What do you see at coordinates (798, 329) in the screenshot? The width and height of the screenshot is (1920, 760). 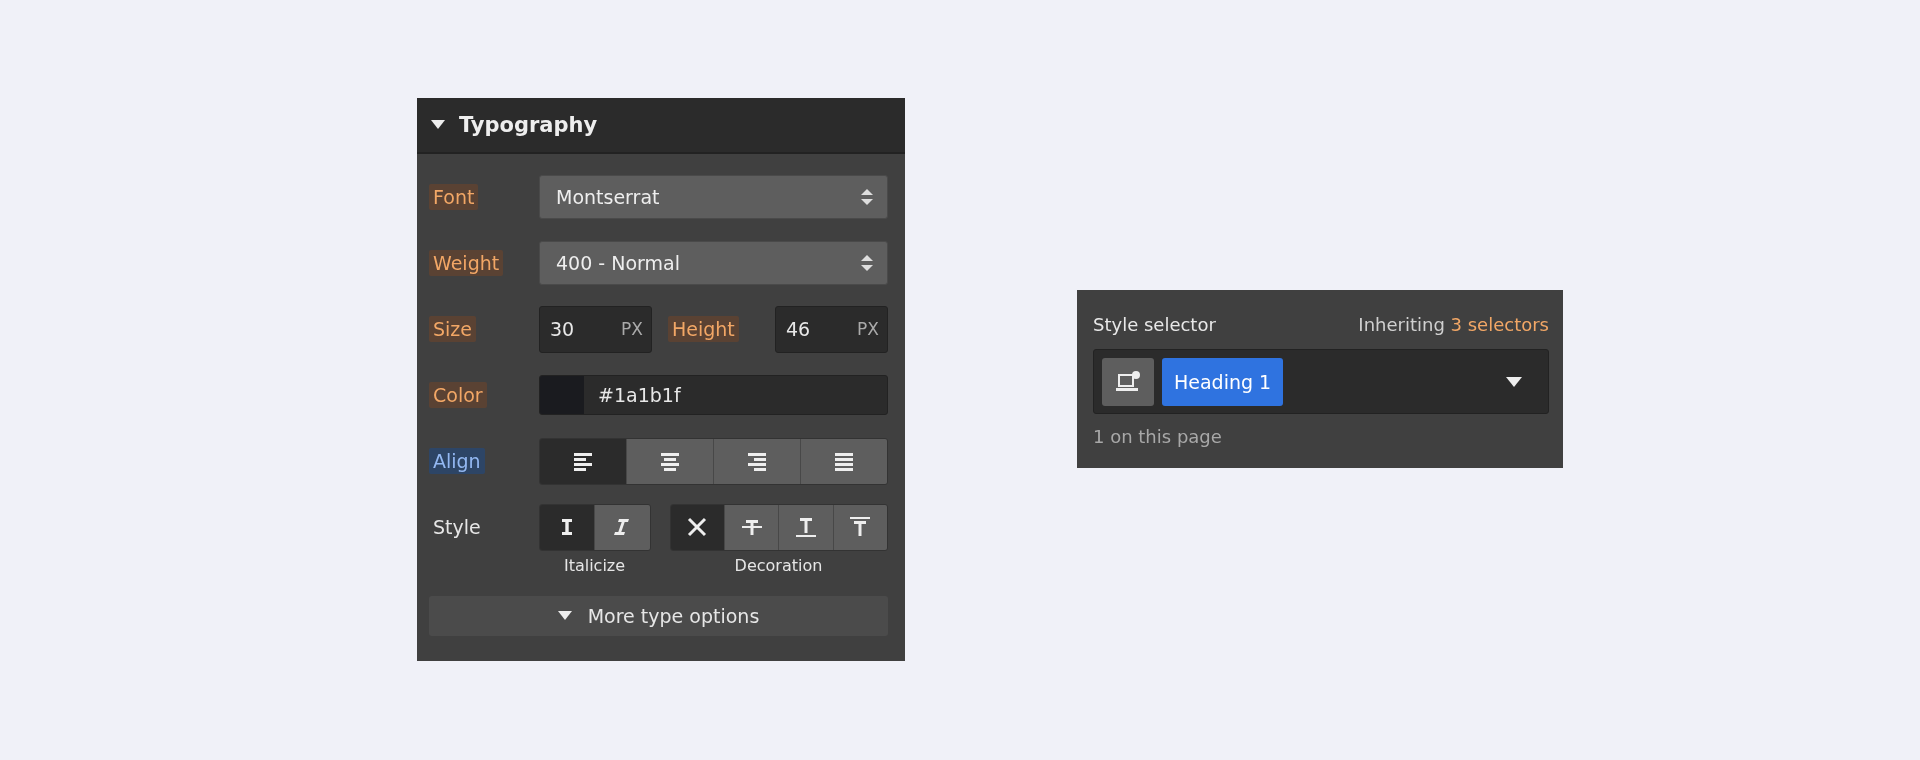 I see `input-value: 46` at bounding box center [798, 329].